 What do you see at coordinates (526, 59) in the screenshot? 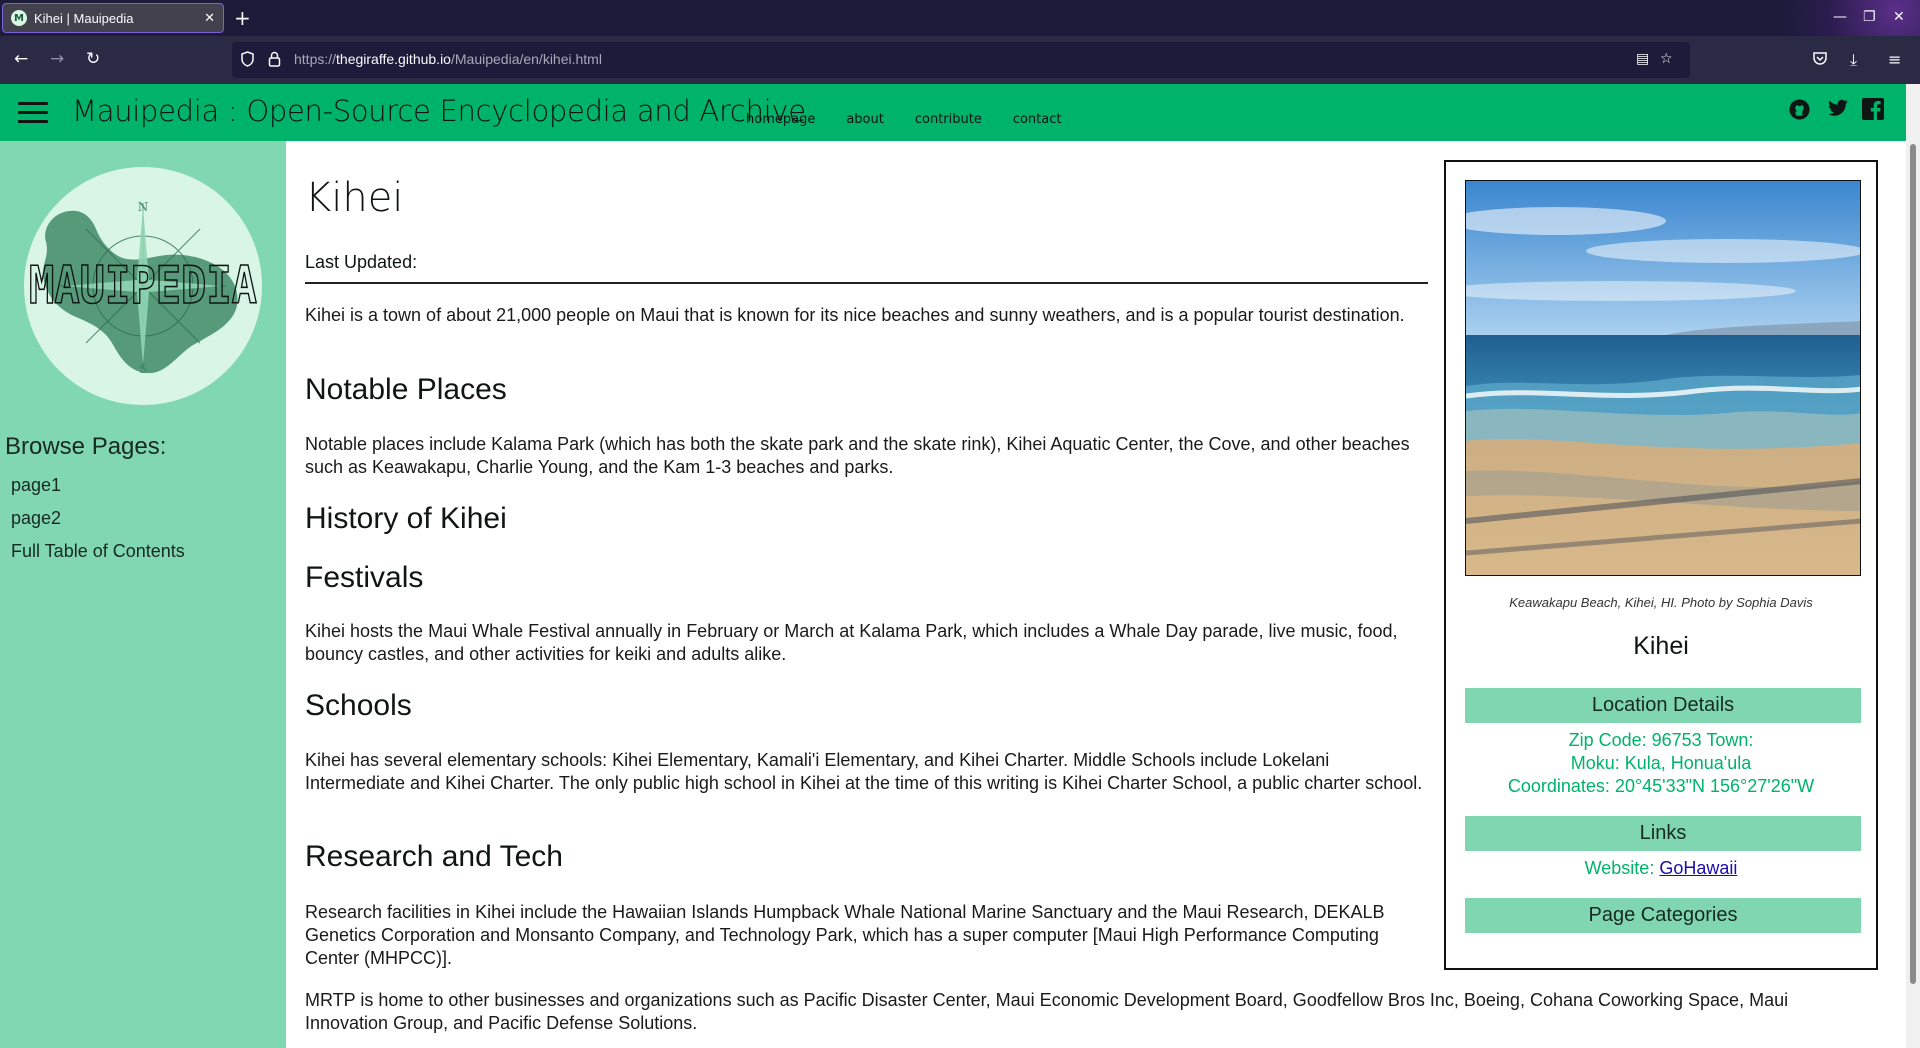
I see `url-path: /Mauipedia/en/kihei.html` at bounding box center [526, 59].